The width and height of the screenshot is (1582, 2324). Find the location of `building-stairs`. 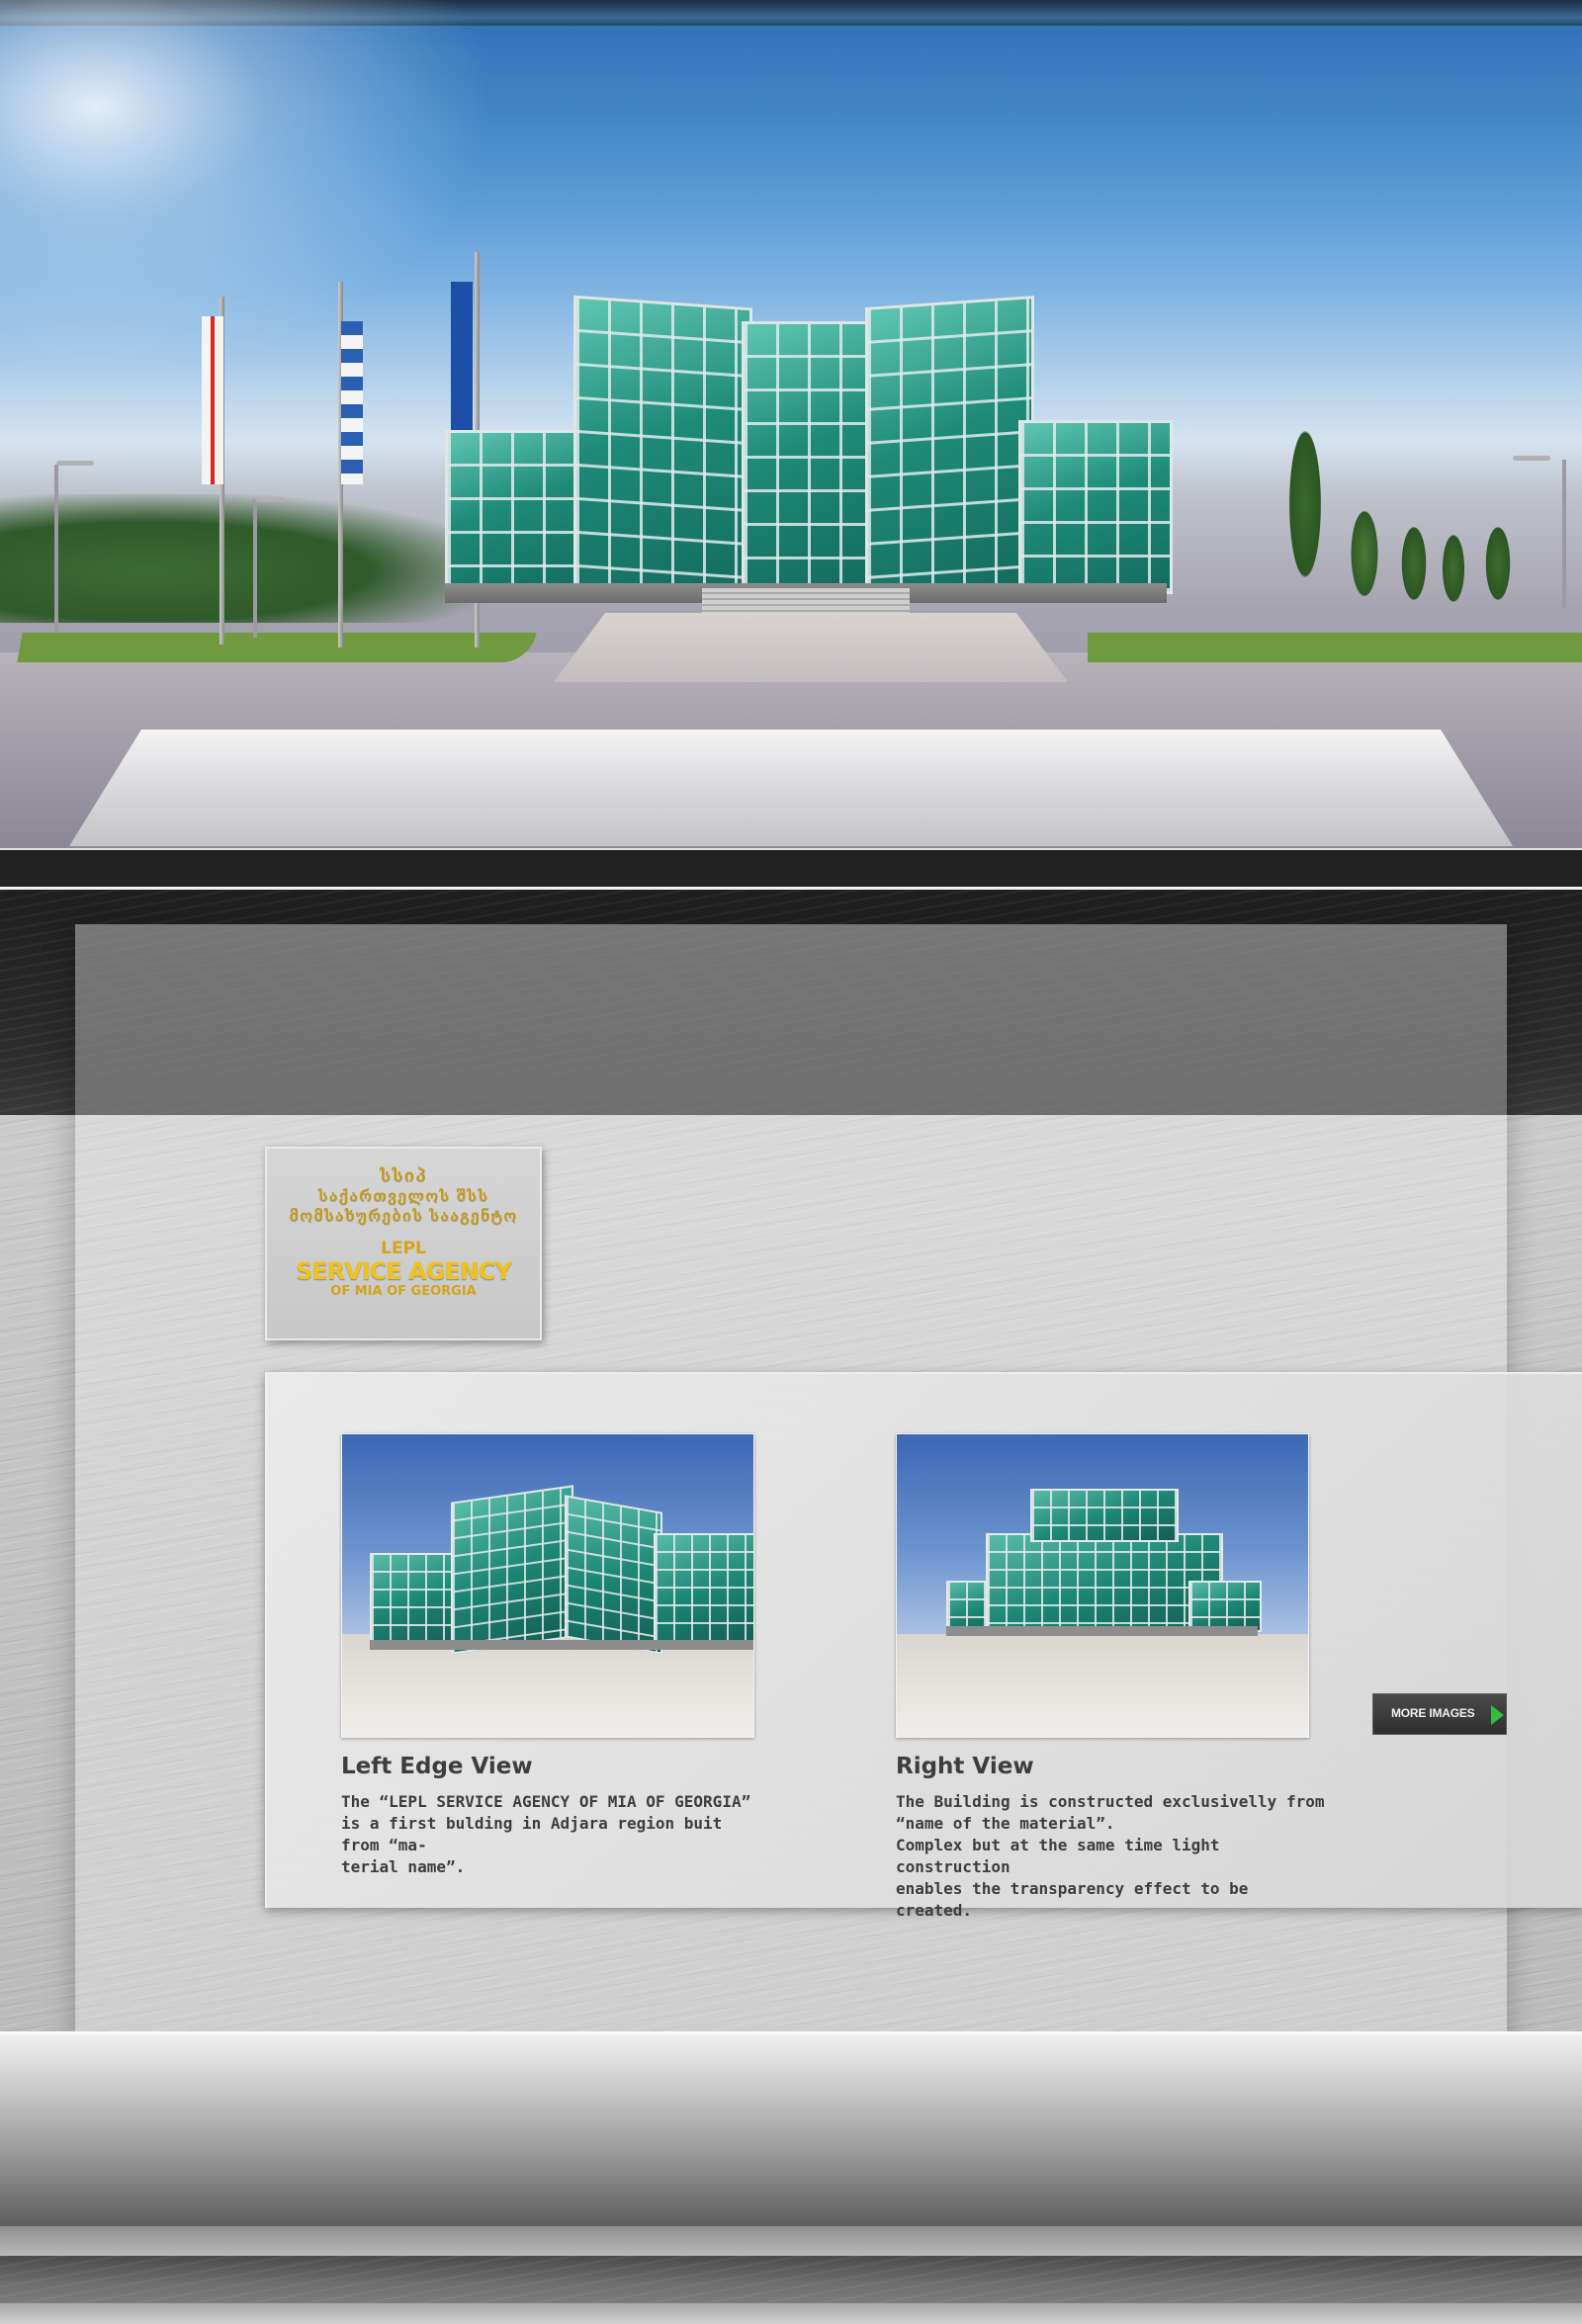

building-stairs is located at coordinates (806, 600).